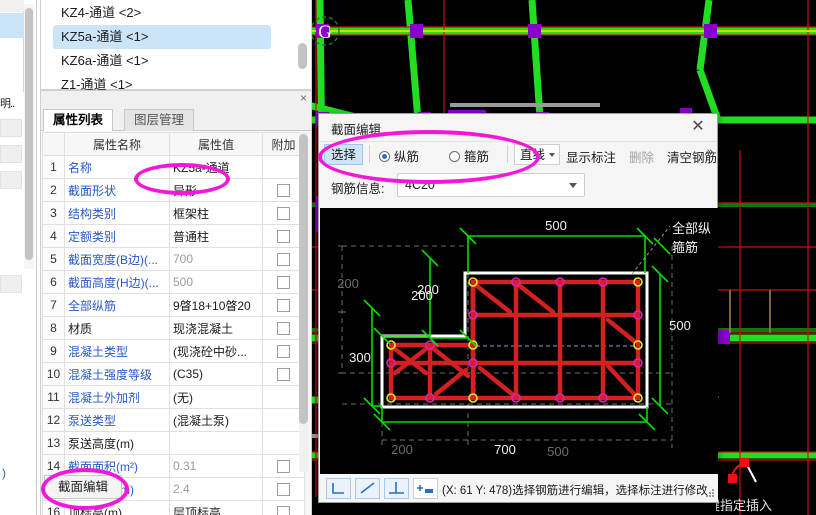  Describe the element at coordinates (710, 494) in the screenshot. I see `resize-grip-icon` at that location.